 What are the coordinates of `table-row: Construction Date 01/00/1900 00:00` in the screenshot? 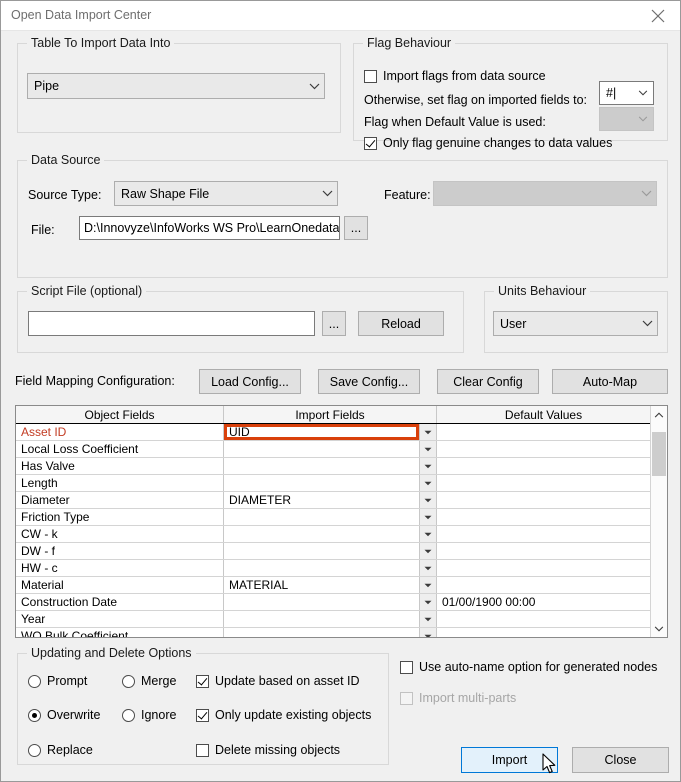 It's located at (333, 602).